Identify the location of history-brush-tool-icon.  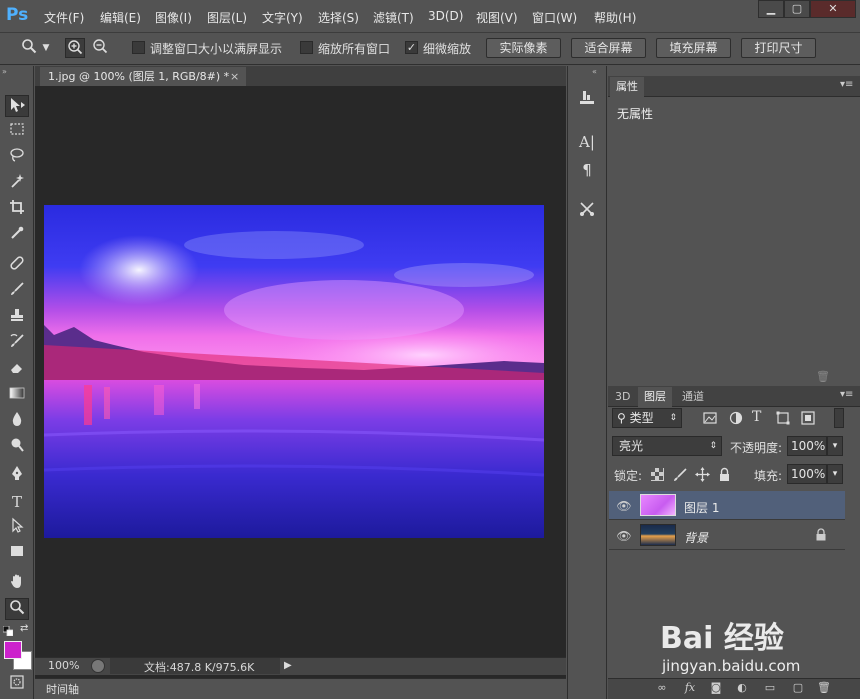
(17, 344).